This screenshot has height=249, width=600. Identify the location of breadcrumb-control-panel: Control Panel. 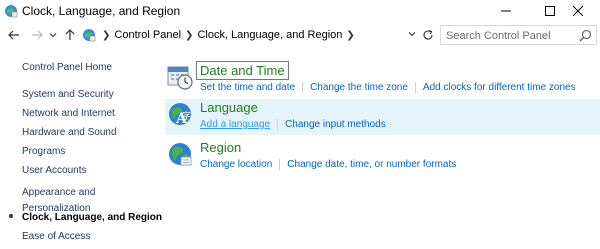
(147, 35).